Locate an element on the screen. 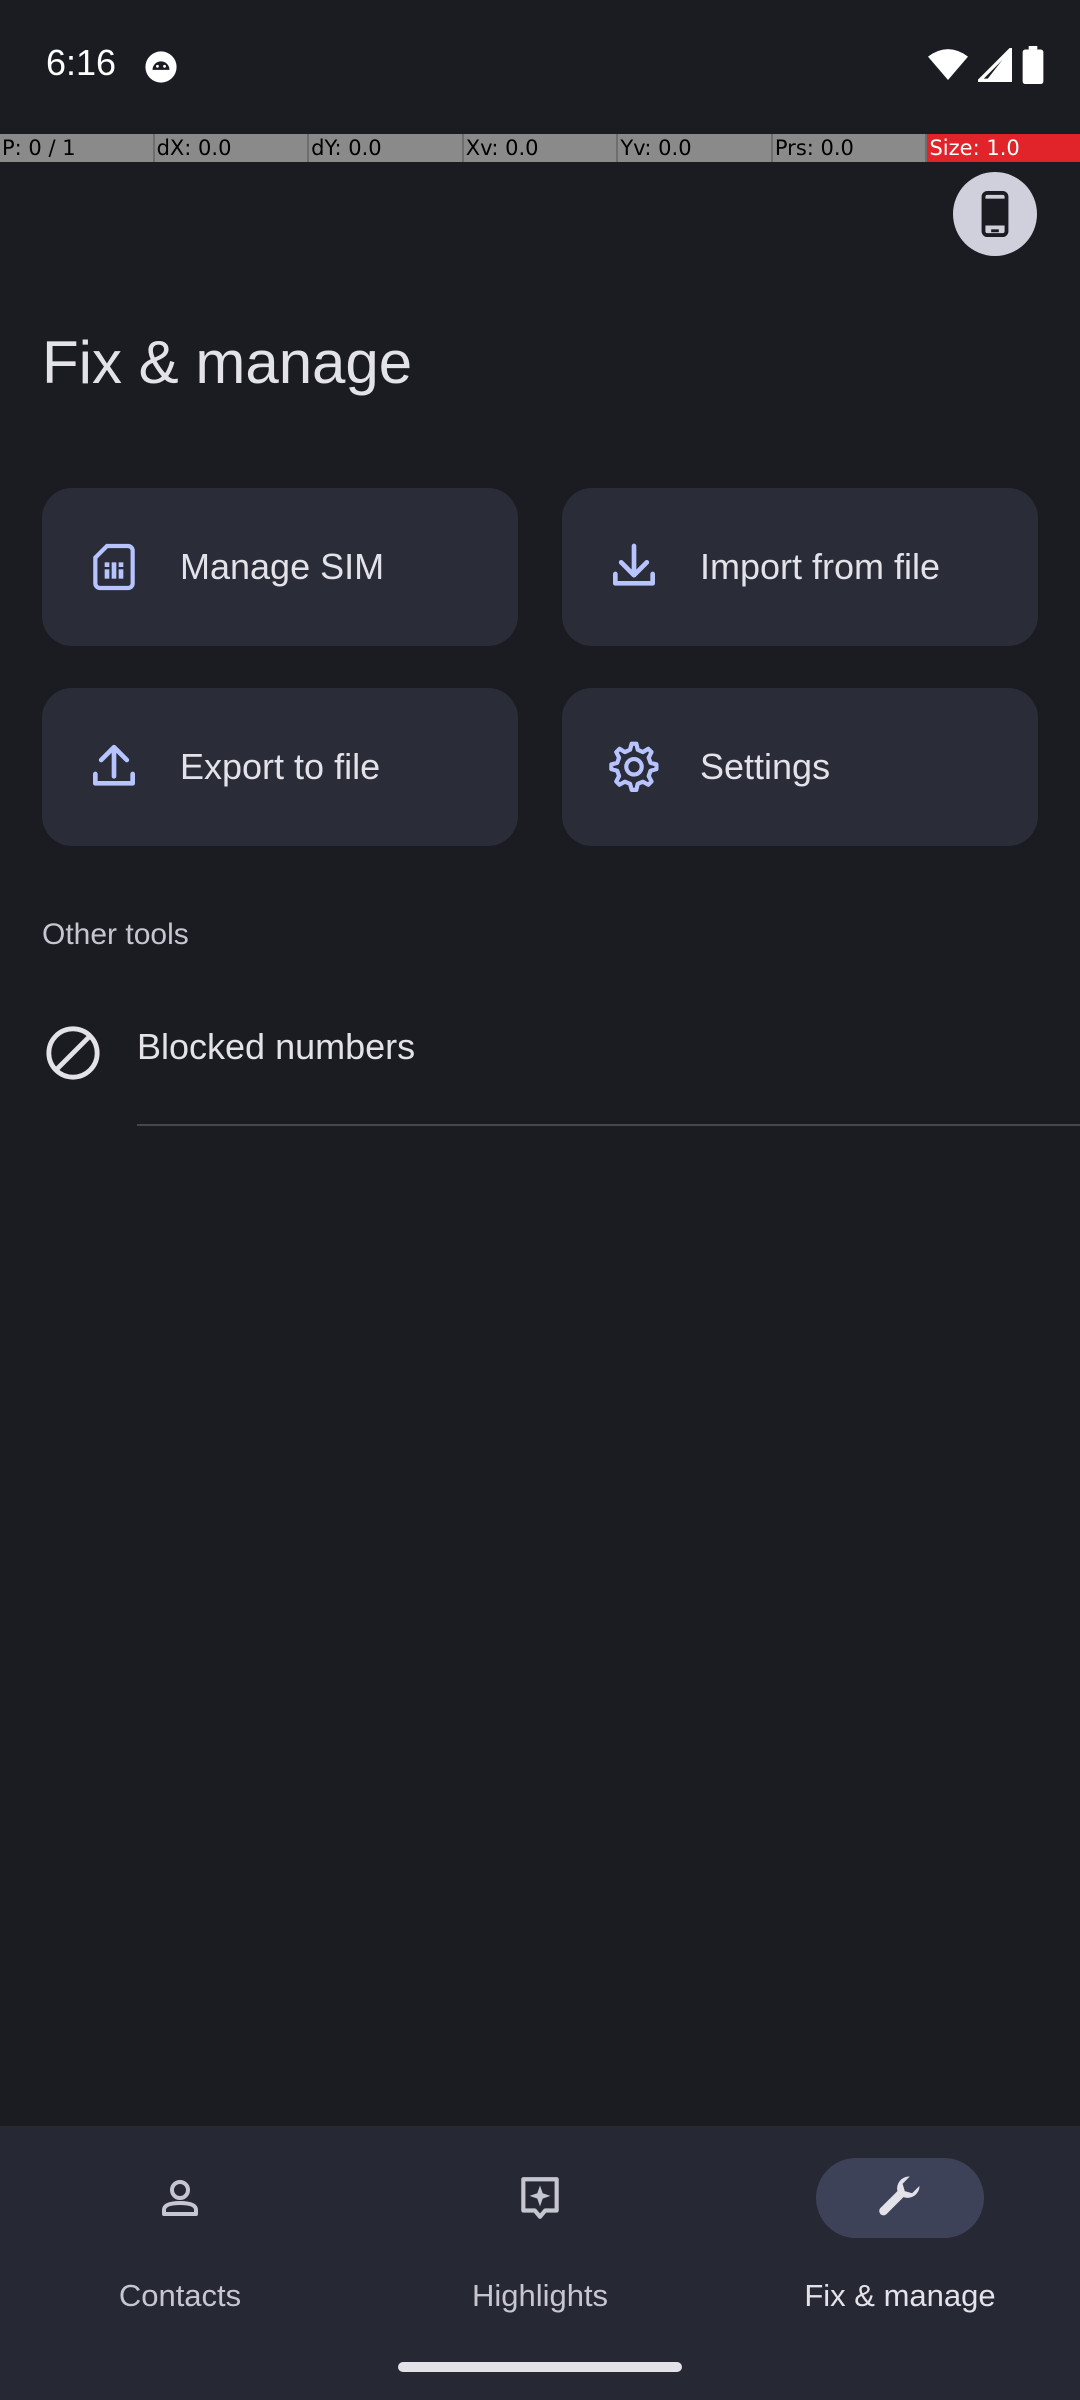 The image size is (1080, 2400). gear-icon is located at coordinates (634, 766).